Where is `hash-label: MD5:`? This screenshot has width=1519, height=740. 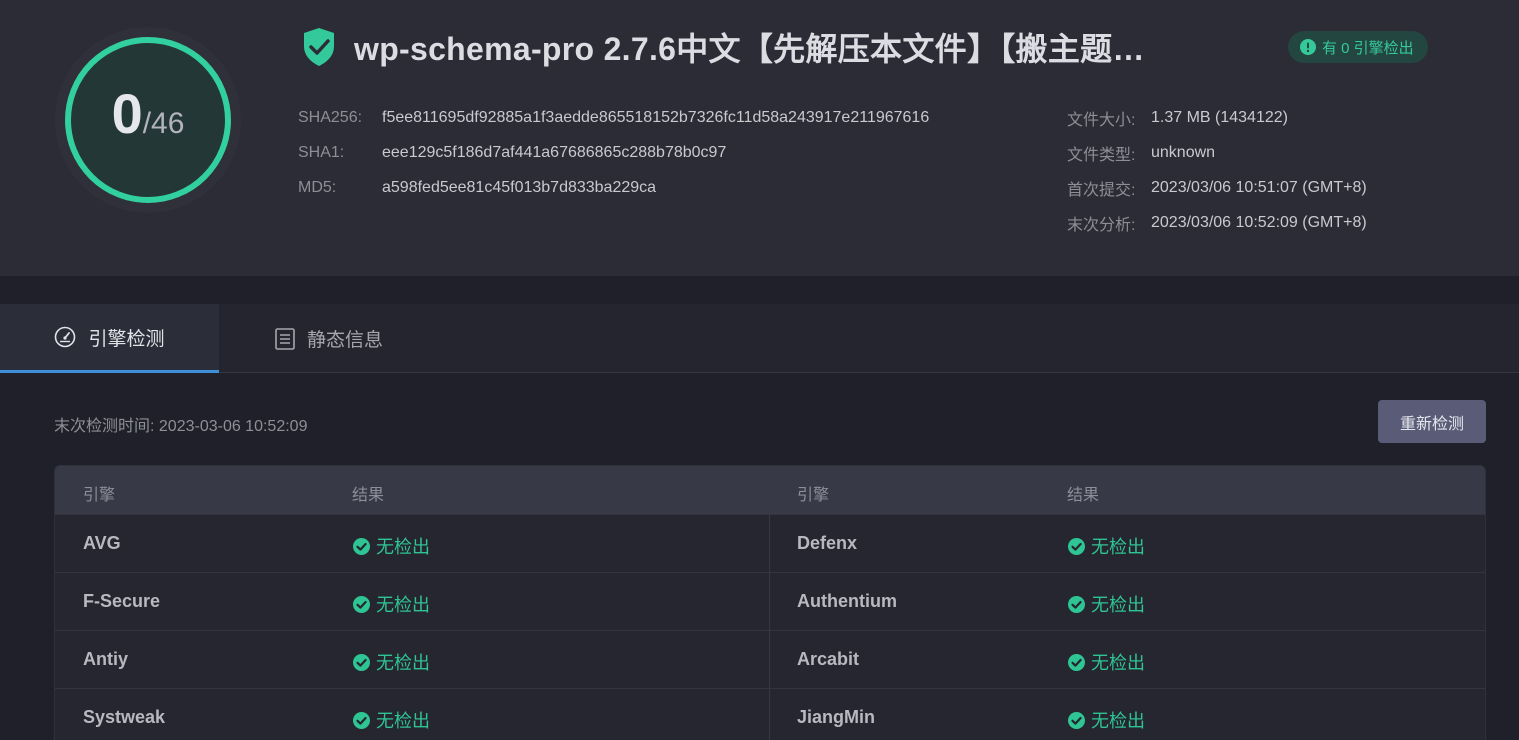 hash-label: MD5: is located at coordinates (317, 187).